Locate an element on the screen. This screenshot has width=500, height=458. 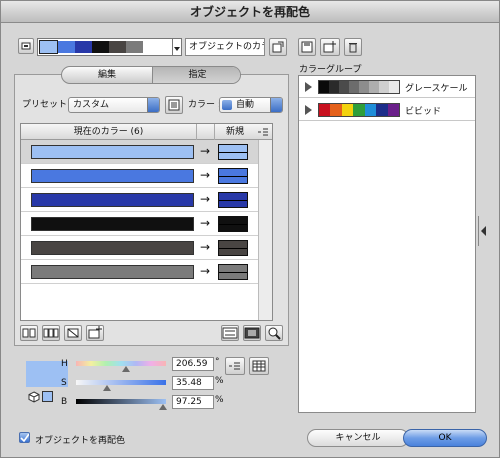
recolor-checkbox is located at coordinates (24, 437).